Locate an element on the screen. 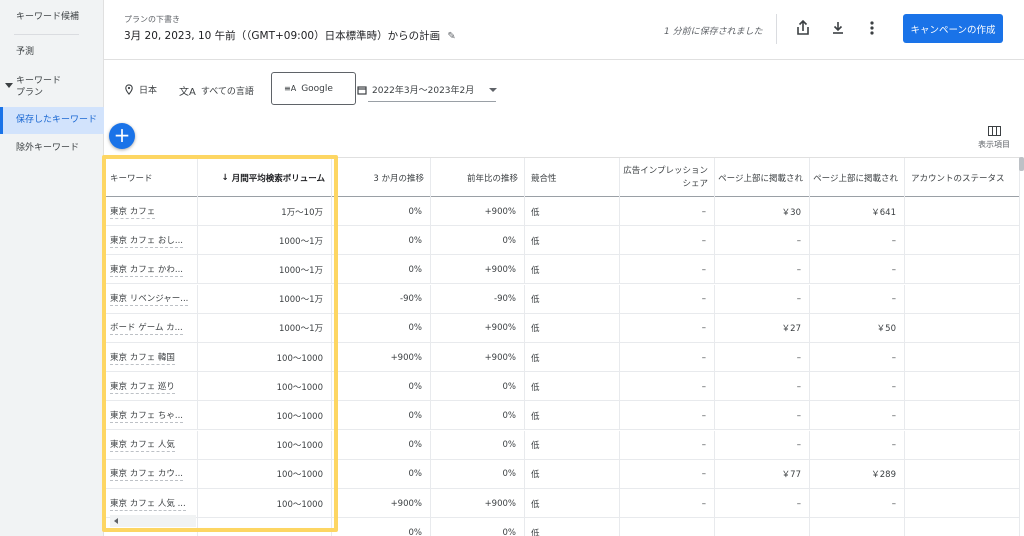 This screenshot has width=1024, height=536. sidebar-item-saved-keywords: 保存したキーワード is located at coordinates (52, 120).